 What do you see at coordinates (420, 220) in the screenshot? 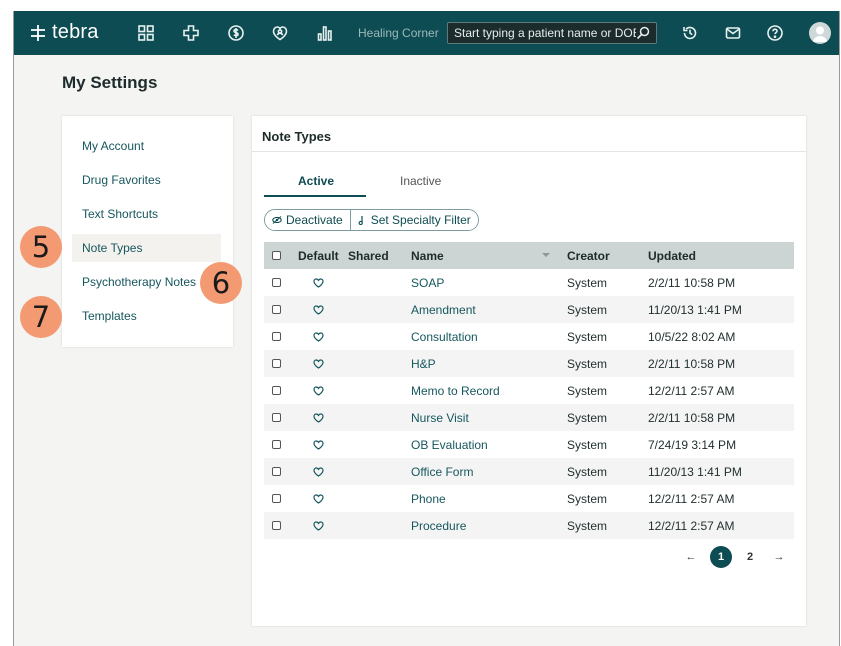
I see `specialty-filter-label: Set Specialty Filter` at bounding box center [420, 220].